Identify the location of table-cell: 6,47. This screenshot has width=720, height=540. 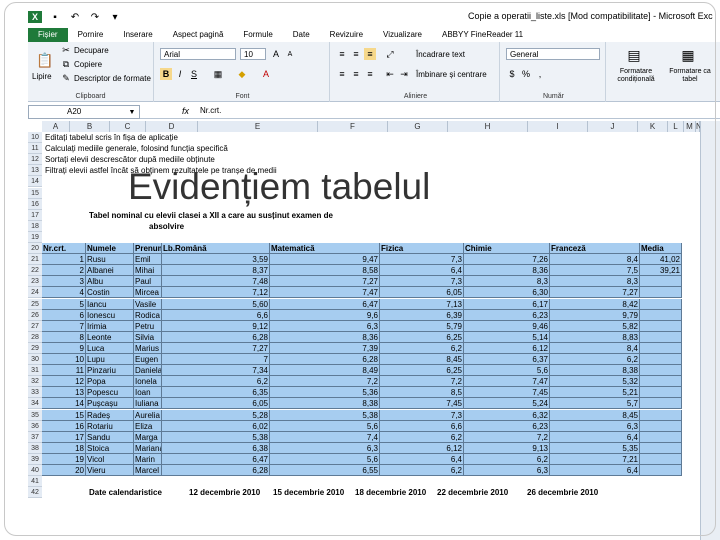
(216, 459).